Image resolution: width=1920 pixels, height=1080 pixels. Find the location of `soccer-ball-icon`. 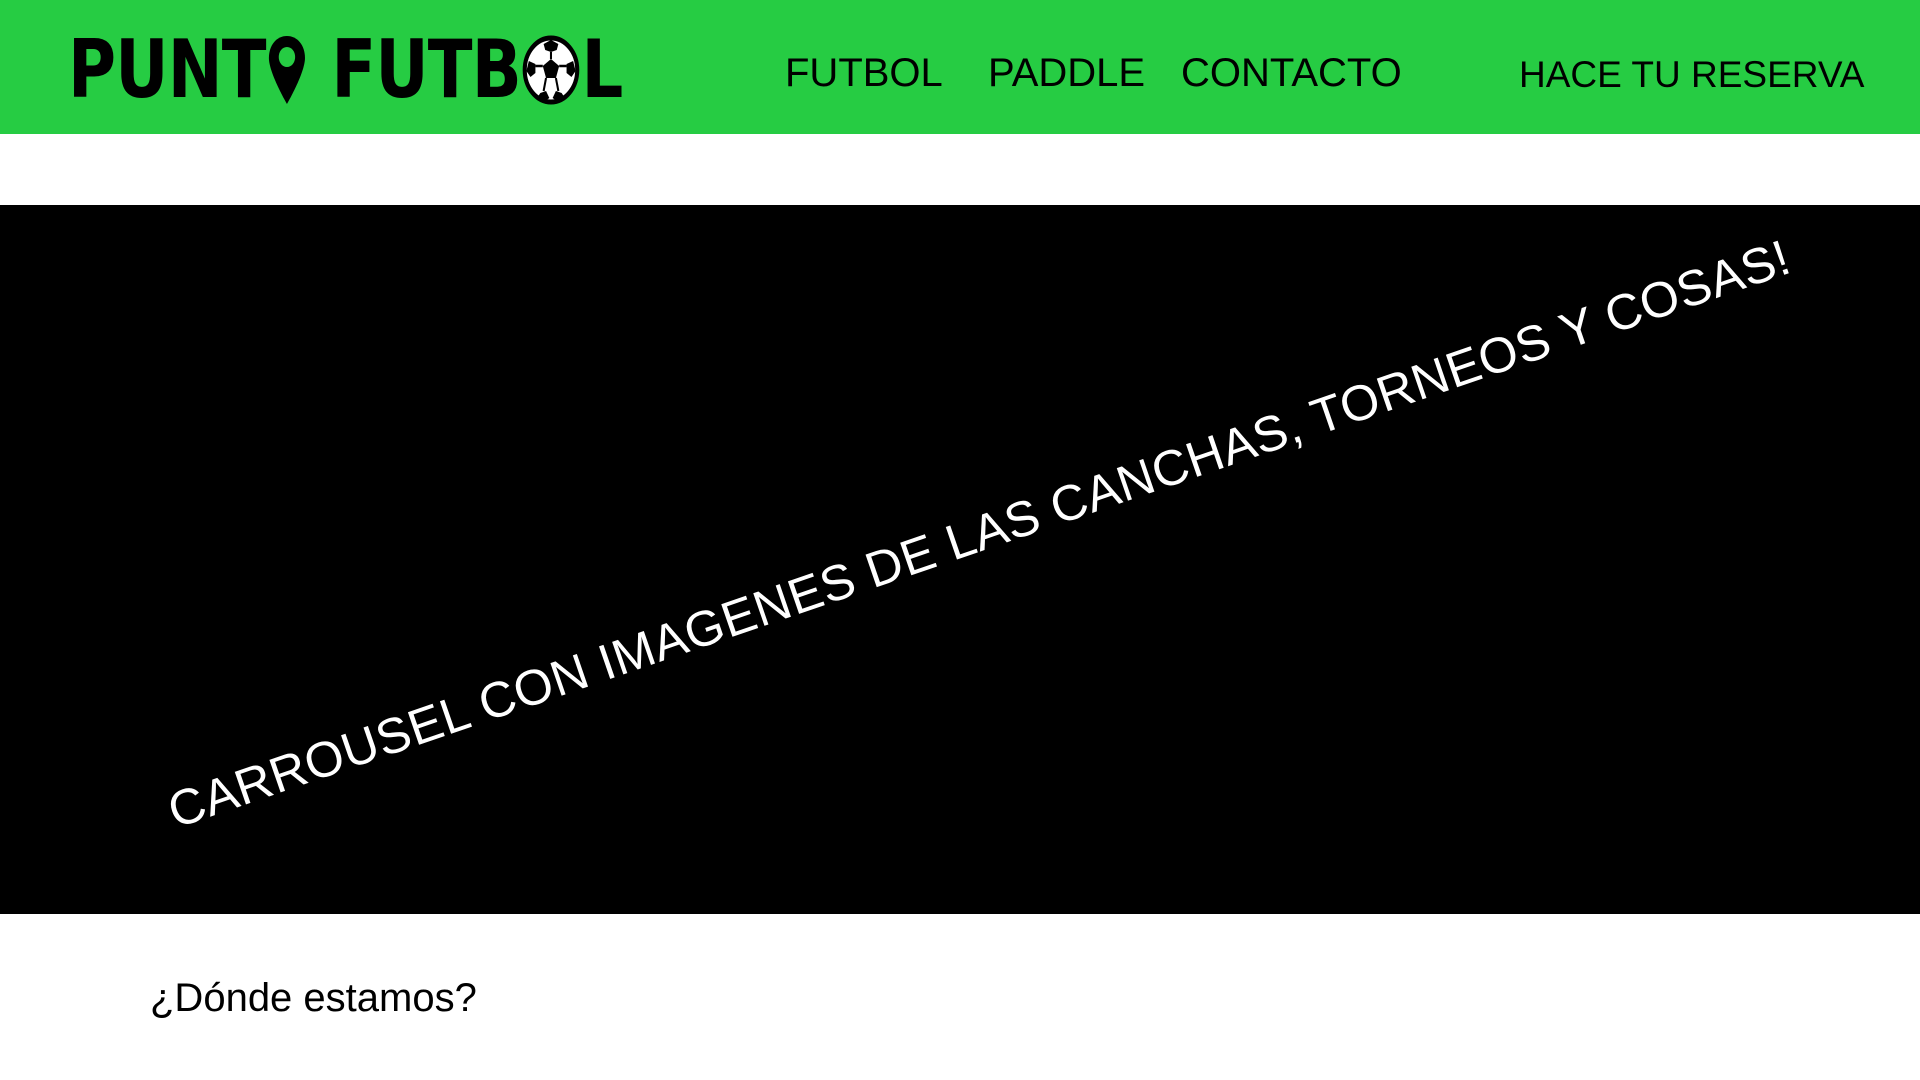

soccer-ball-icon is located at coordinates (551, 70).